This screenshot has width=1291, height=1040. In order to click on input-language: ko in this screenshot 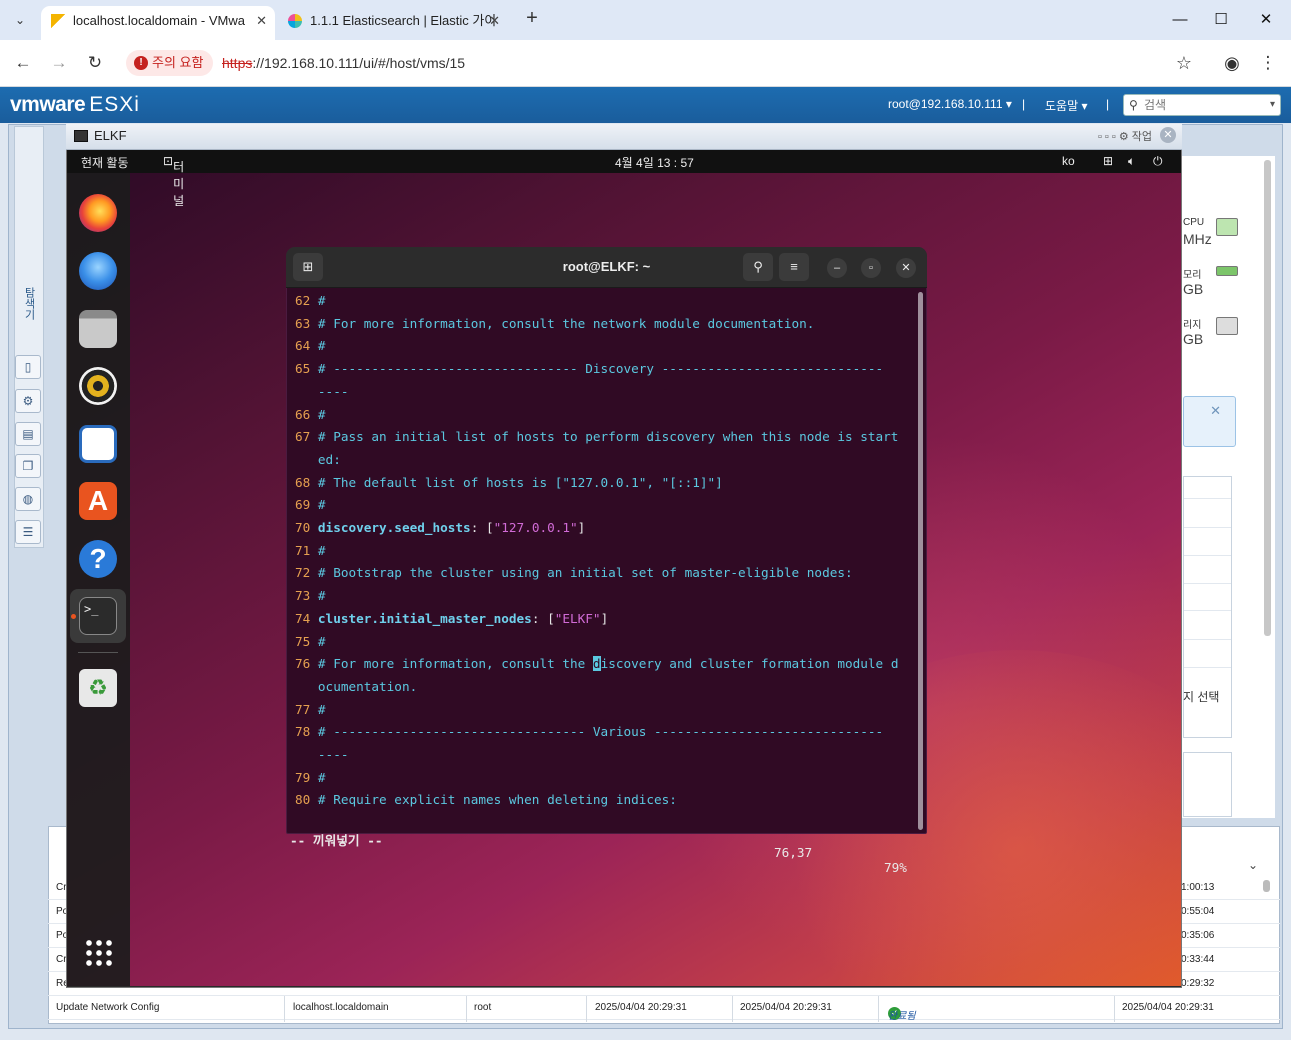, I will do `click(1068, 161)`.